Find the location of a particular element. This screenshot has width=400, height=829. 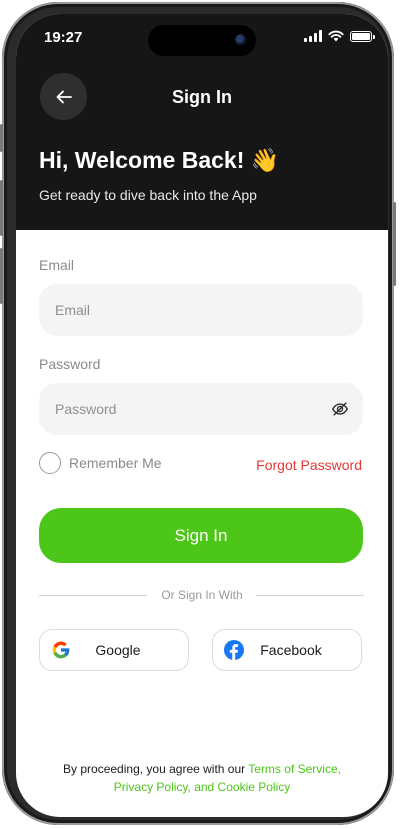

facebook-icon is located at coordinates (234, 650).